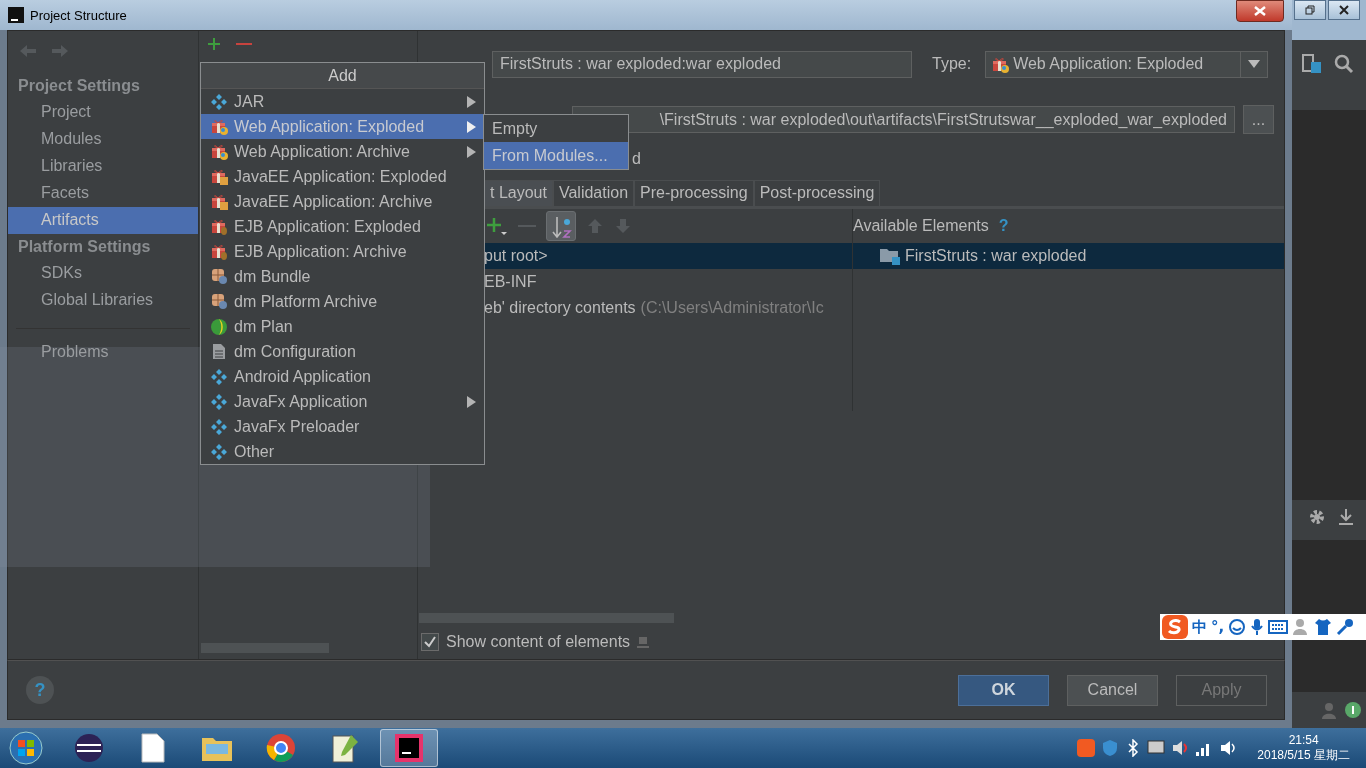  Describe the element at coordinates (342, 351) in the screenshot. I see `menu-item: dm Configuration` at that location.